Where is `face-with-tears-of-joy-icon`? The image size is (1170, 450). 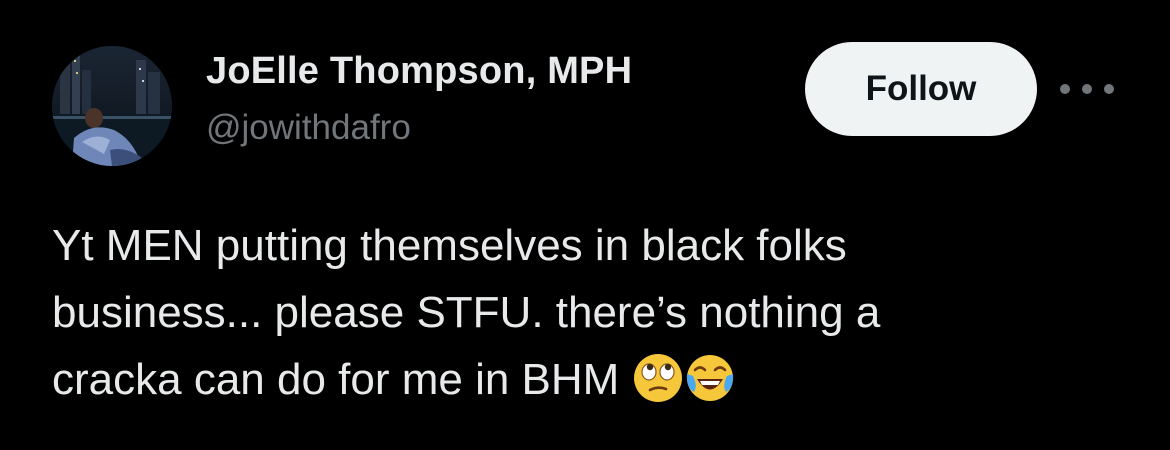
face-with-tears-of-joy-icon is located at coordinates (710, 378).